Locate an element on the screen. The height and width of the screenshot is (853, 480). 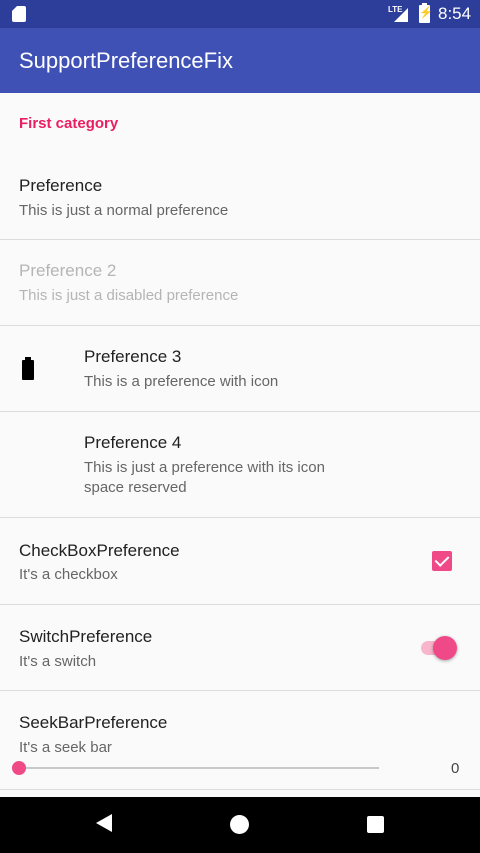
signal-icon is located at coordinates (401, 15).